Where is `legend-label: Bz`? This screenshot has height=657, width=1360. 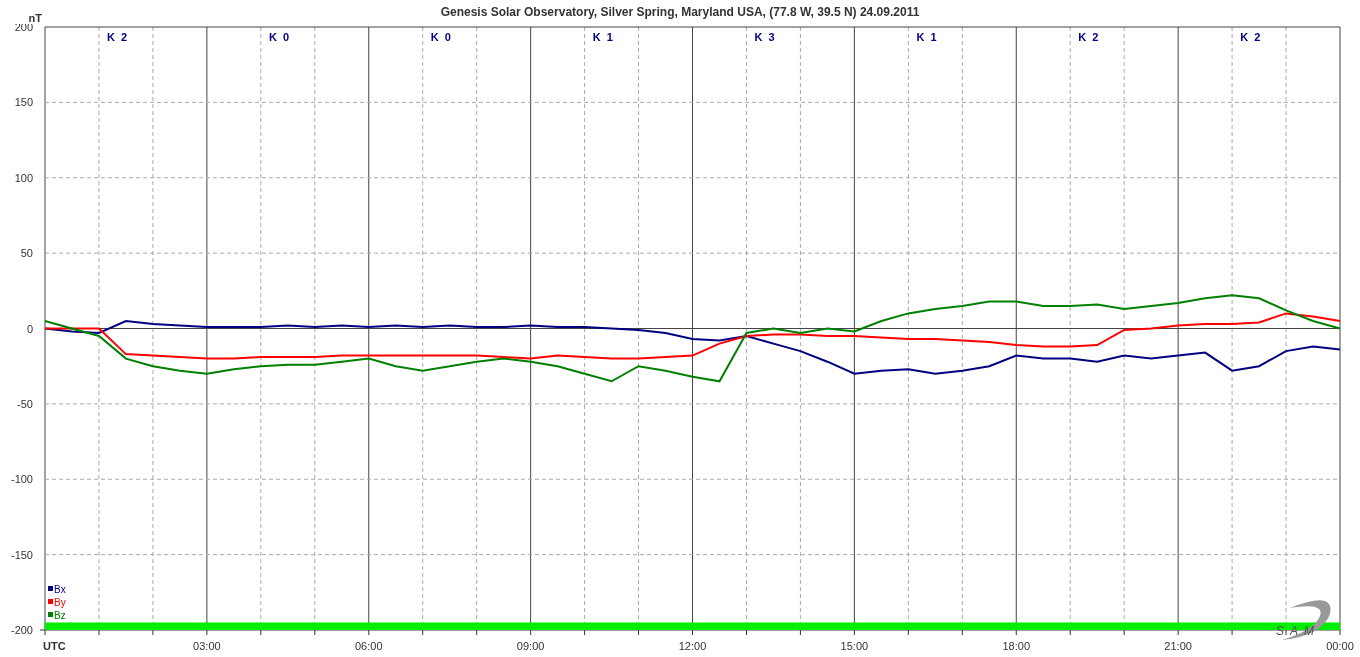 legend-label: Bz is located at coordinates (60, 615).